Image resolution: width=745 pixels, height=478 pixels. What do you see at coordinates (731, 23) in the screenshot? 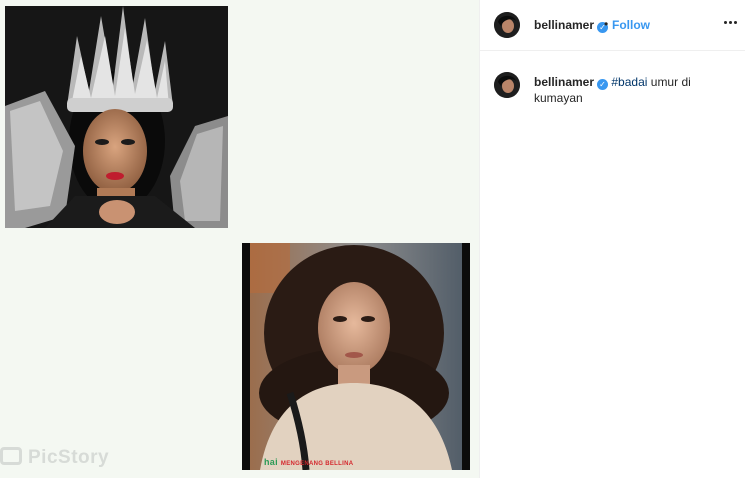
I see `more-options-icon` at bounding box center [731, 23].